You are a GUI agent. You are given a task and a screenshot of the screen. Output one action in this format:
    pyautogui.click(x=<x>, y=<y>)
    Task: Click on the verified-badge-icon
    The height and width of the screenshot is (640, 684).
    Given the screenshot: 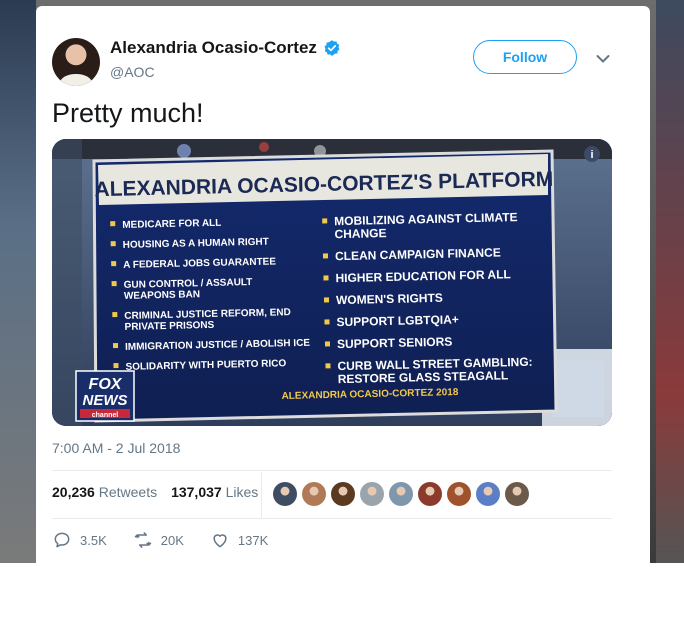 What is the action you would take?
    pyautogui.click(x=332, y=48)
    